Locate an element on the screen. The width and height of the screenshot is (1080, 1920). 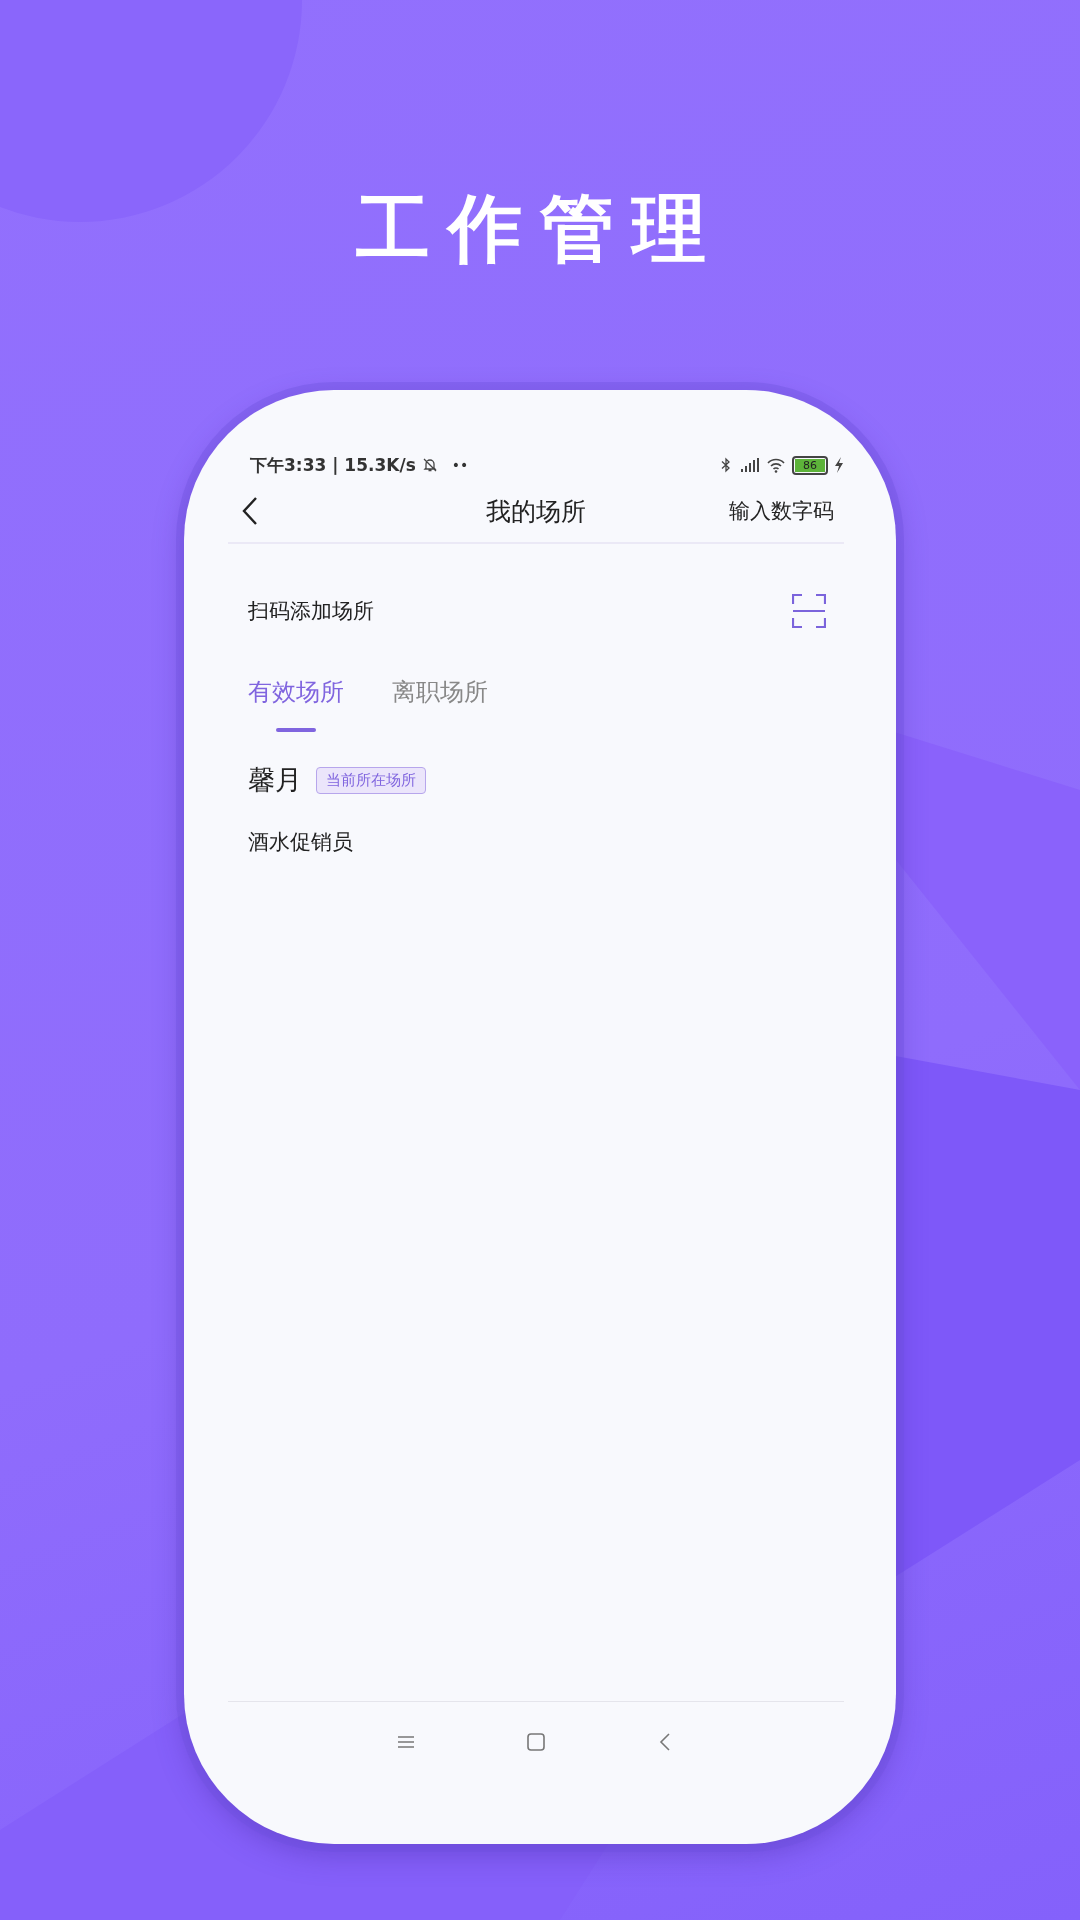
bolt-icon is located at coordinates (839, 465).